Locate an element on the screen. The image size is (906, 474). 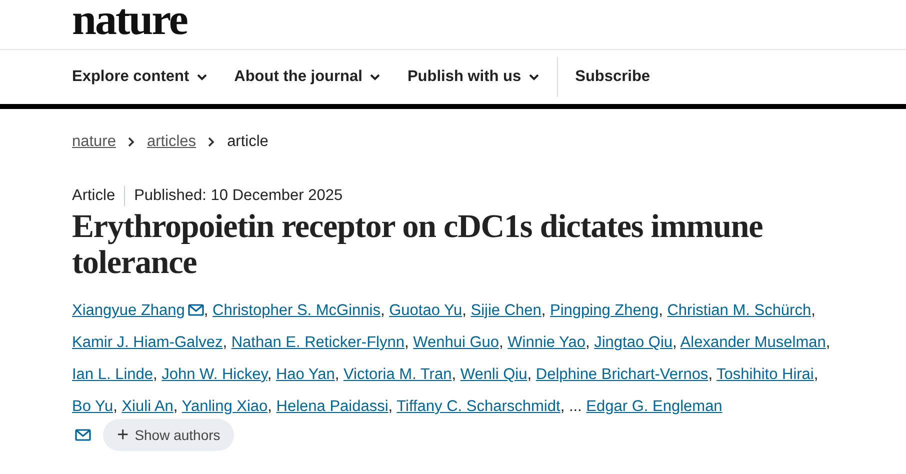
show-authors-button: + Show authors is located at coordinates (168, 435).